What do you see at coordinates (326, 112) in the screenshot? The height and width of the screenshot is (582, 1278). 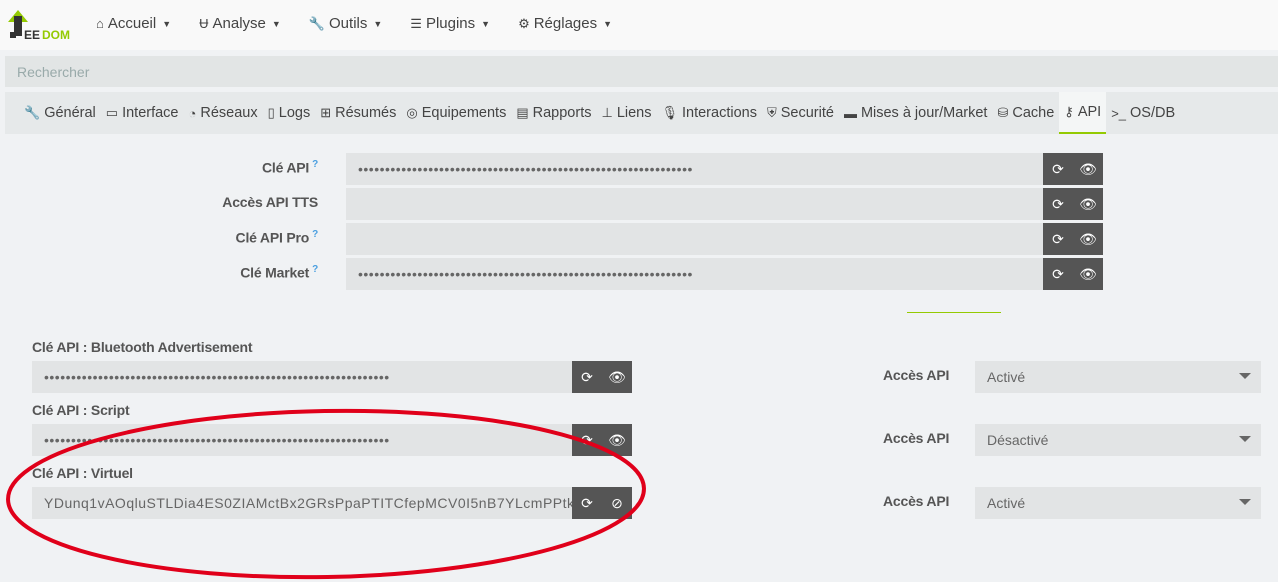 I see `table-icon: ⊞` at bounding box center [326, 112].